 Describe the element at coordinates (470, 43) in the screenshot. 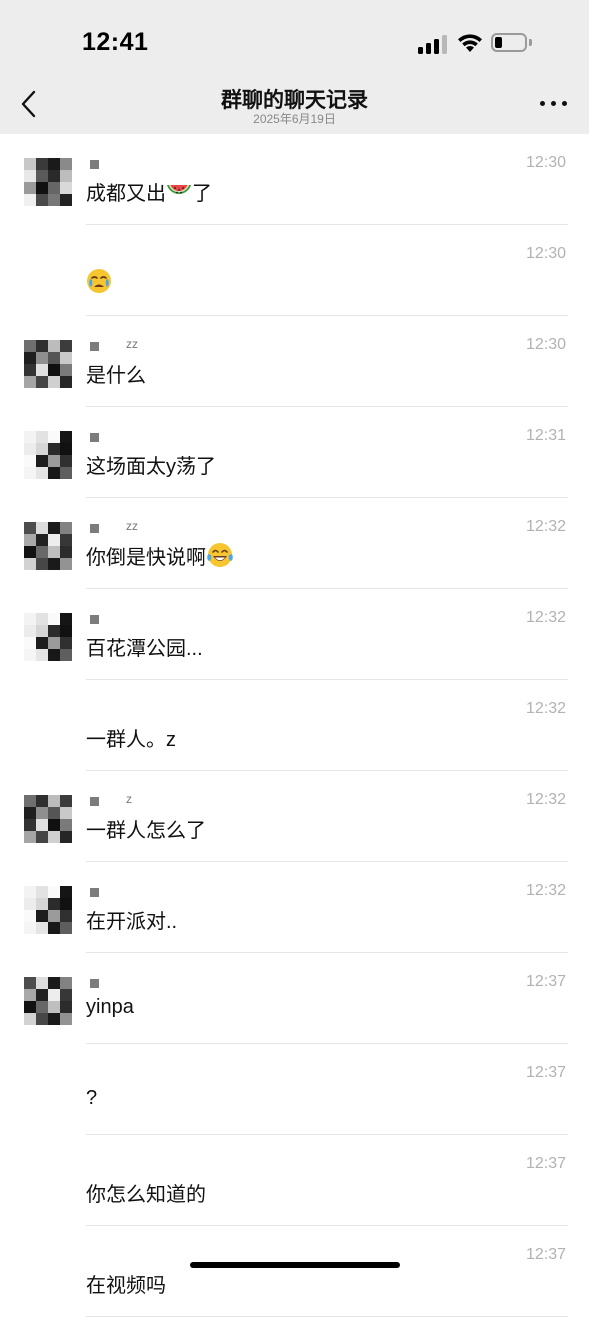

I see `wifi-icon` at that location.